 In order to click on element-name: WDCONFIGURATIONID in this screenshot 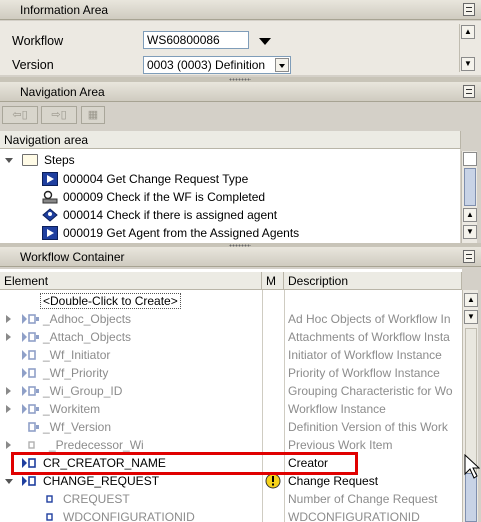, I will do `click(129, 516)`.